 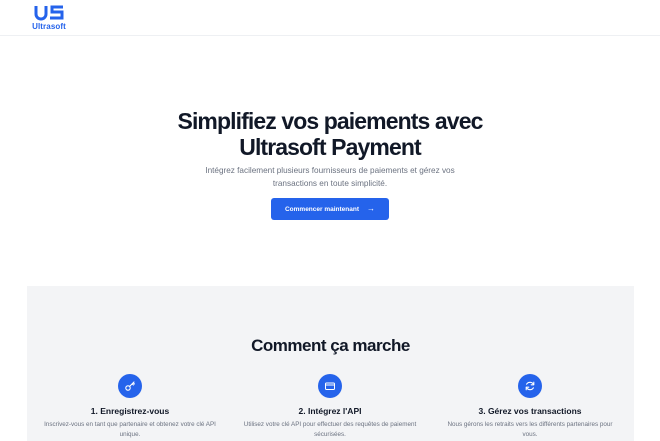 I want to click on credit-card-icon, so click(x=330, y=386).